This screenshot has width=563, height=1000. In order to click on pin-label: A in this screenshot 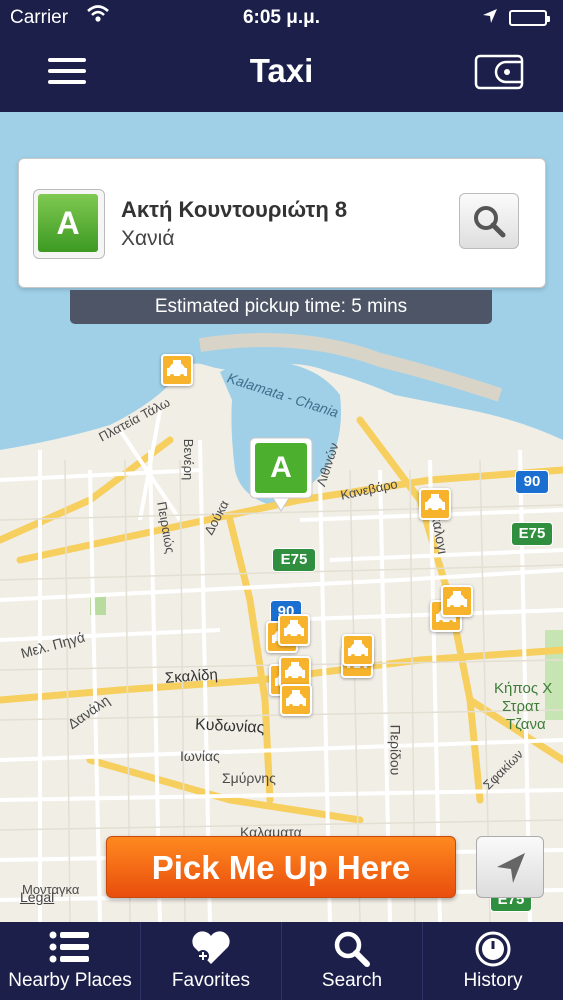, I will do `click(281, 467)`.